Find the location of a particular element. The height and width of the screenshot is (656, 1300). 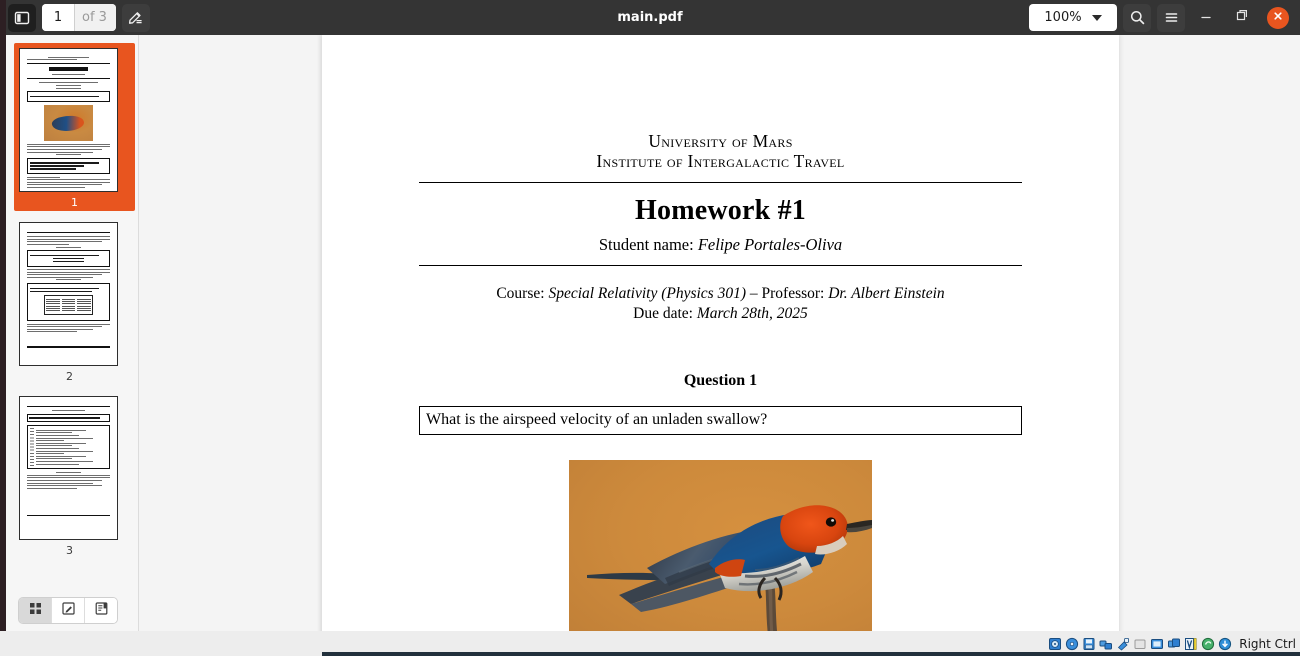

thumbnail-page-1: 1 is located at coordinates (74, 127).